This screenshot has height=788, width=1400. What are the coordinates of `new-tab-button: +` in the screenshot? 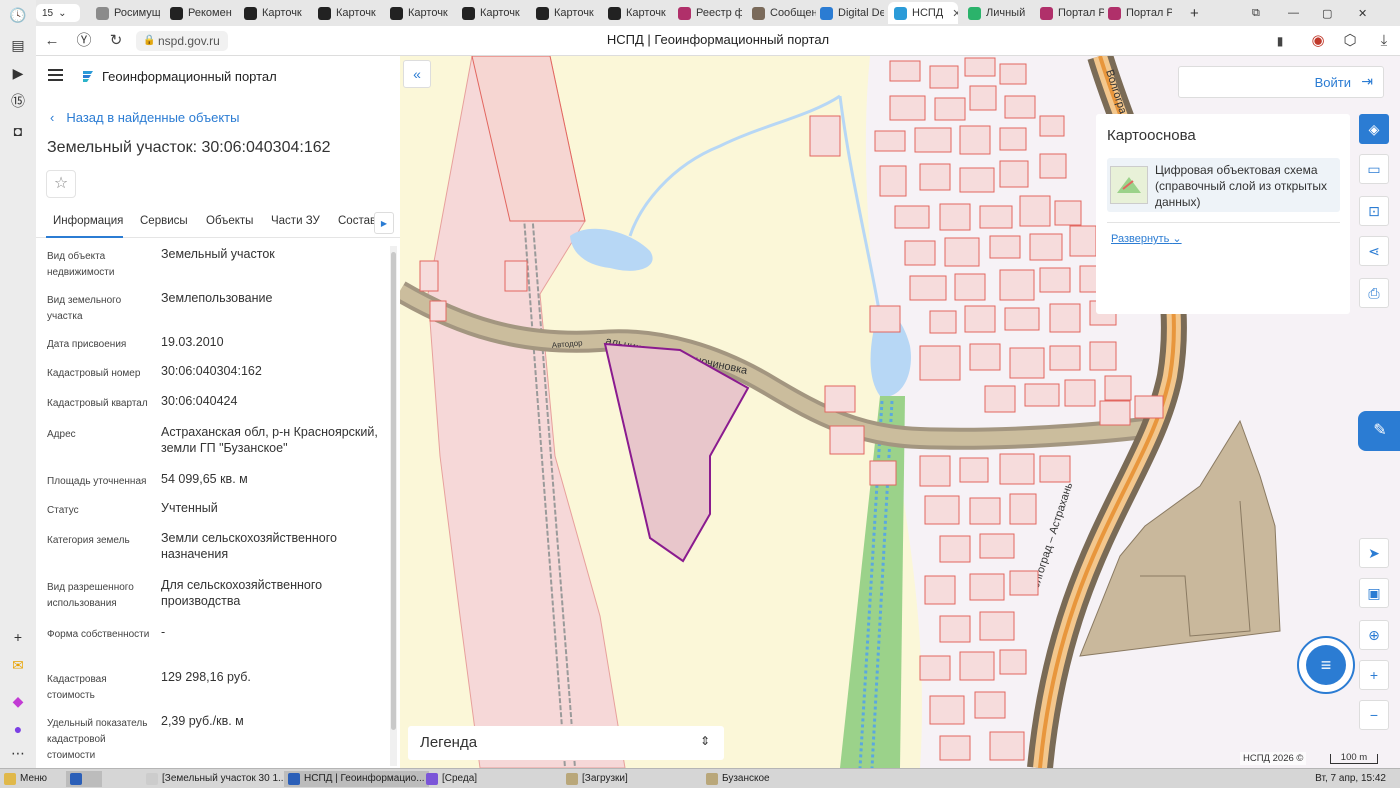 It's located at (1194, 13).